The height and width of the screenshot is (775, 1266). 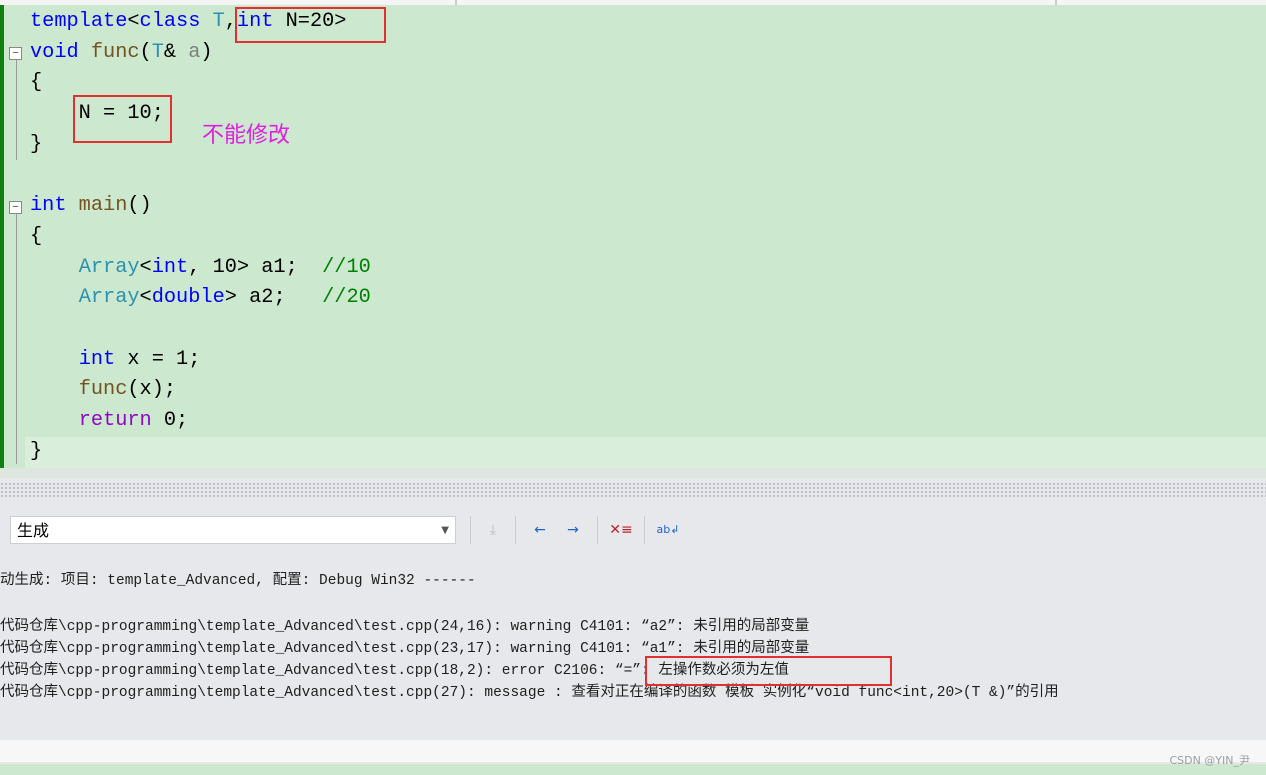 What do you see at coordinates (668, 530) in the screenshot?
I see `word-wrap-icon: ab↲` at bounding box center [668, 530].